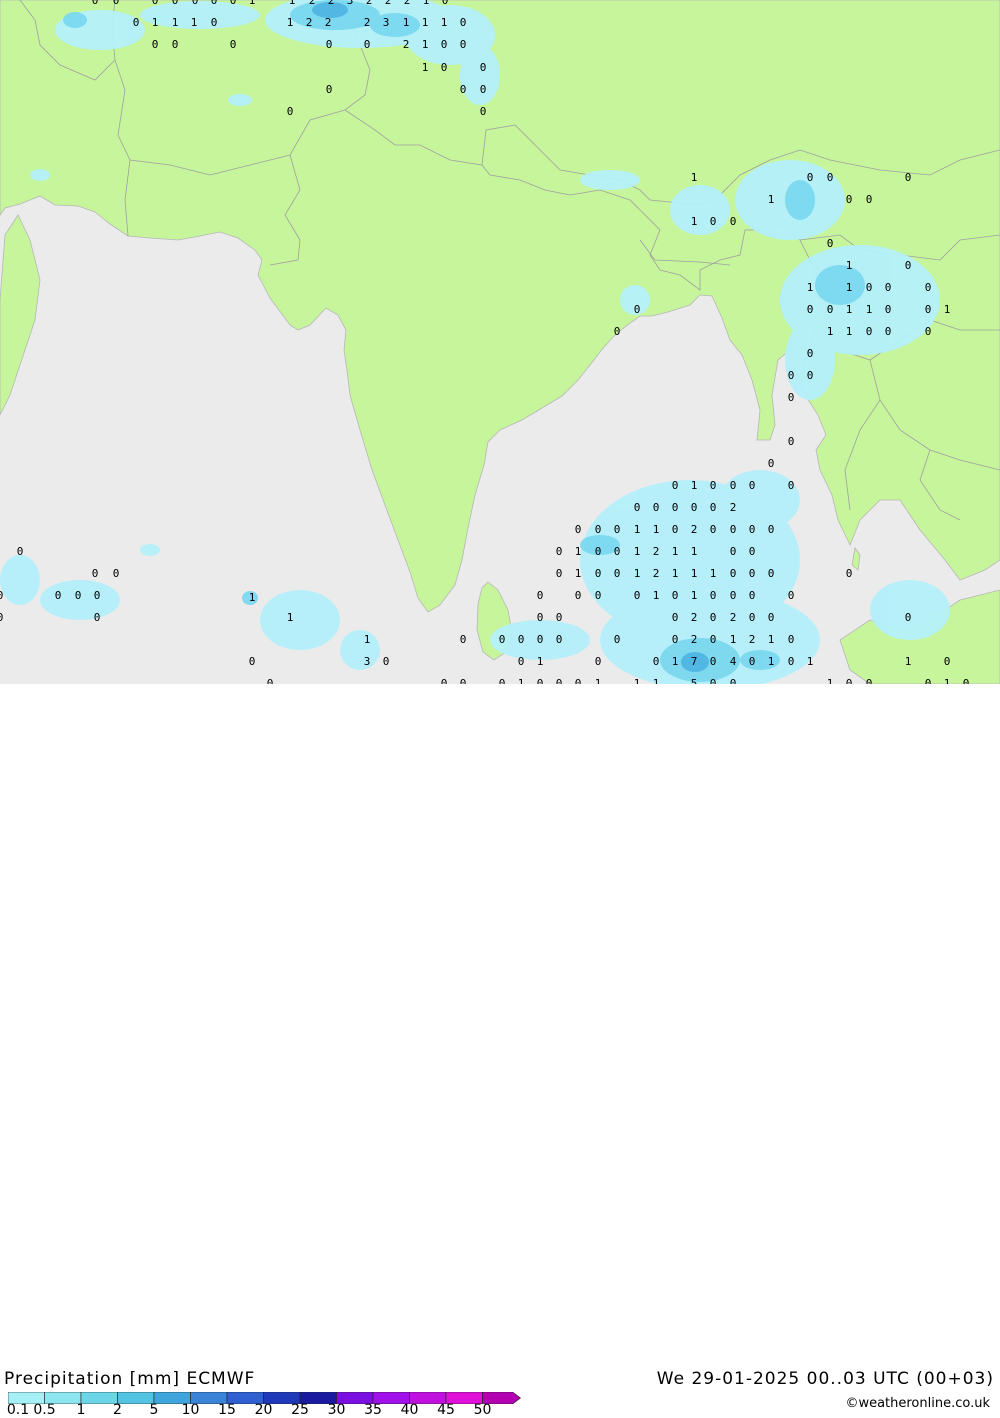 The height and width of the screenshot is (1418, 1000). Describe the element at coordinates (409, 1410) in the screenshot. I see `legend-tick-label: 40` at that location.